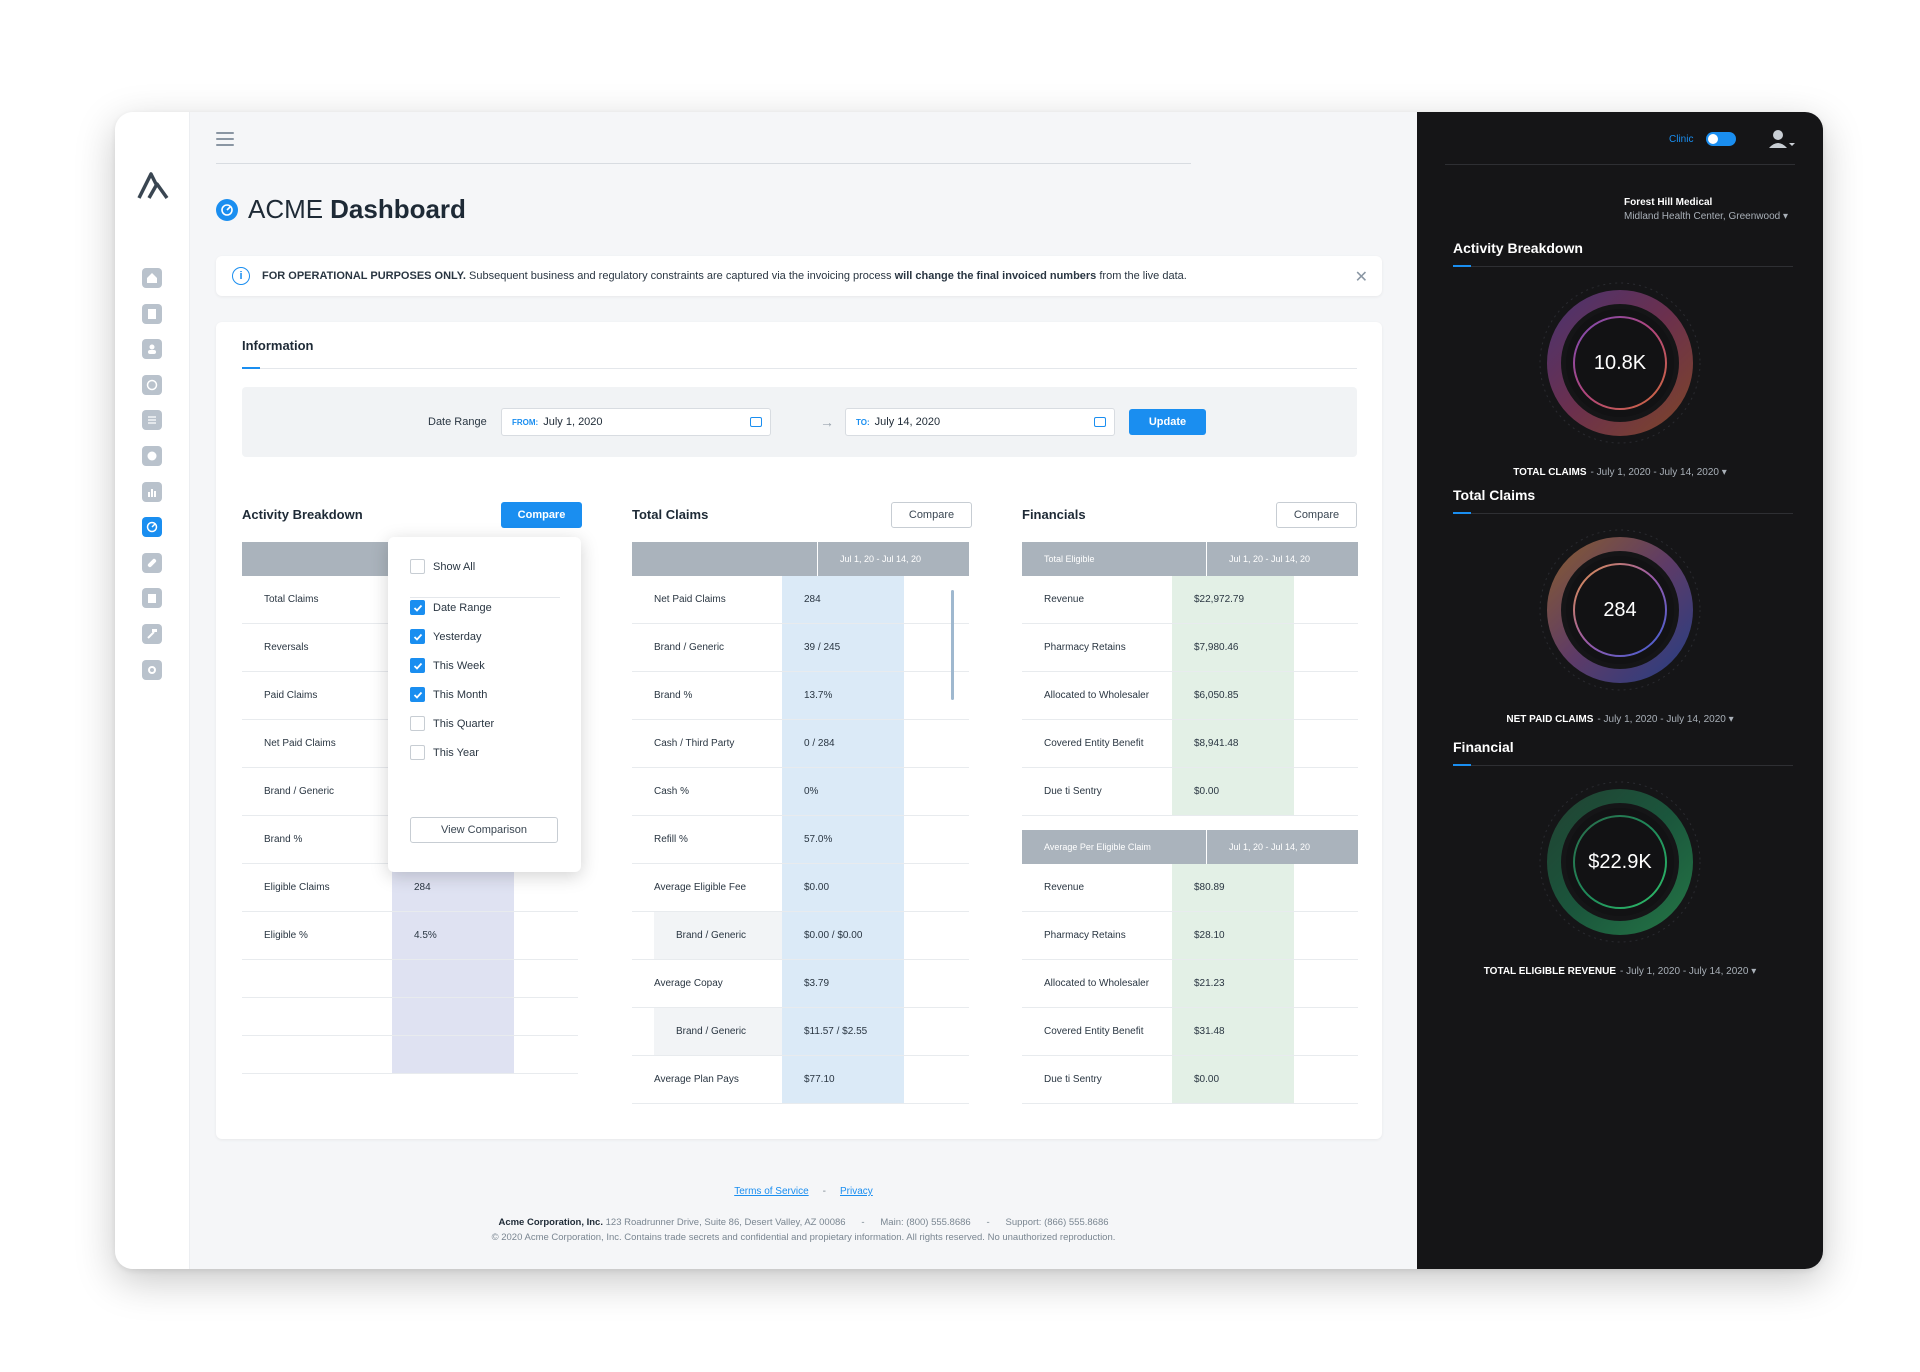  What do you see at coordinates (457, 422) in the screenshot?
I see `date-range-label: Date Range` at bounding box center [457, 422].